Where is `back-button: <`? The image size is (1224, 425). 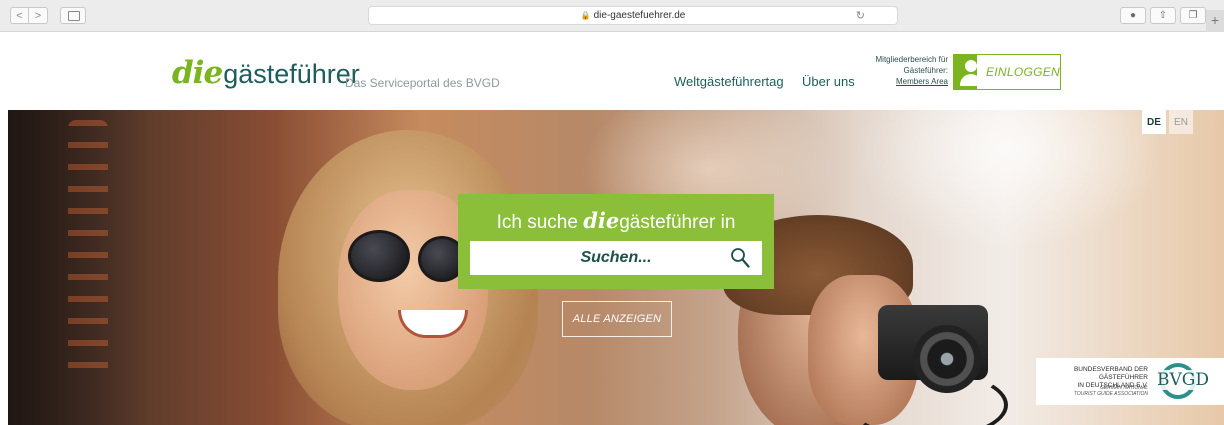
back-button: < is located at coordinates (19, 15).